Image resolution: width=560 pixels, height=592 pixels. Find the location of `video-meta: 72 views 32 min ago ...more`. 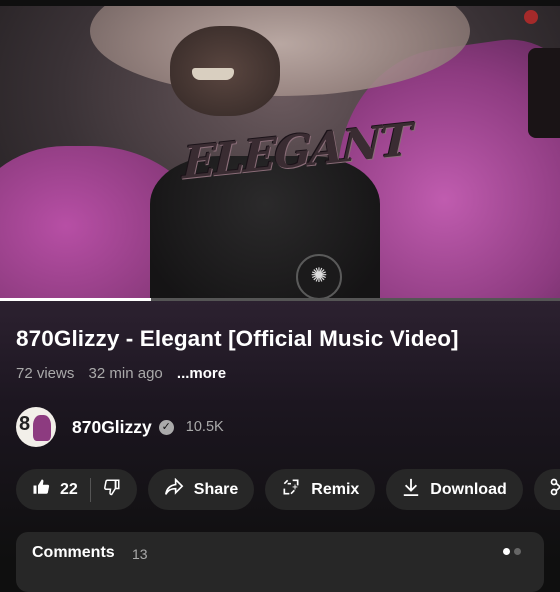

video-meta: 72 views 32 min ago ...more is located at coordinates (126, 373).